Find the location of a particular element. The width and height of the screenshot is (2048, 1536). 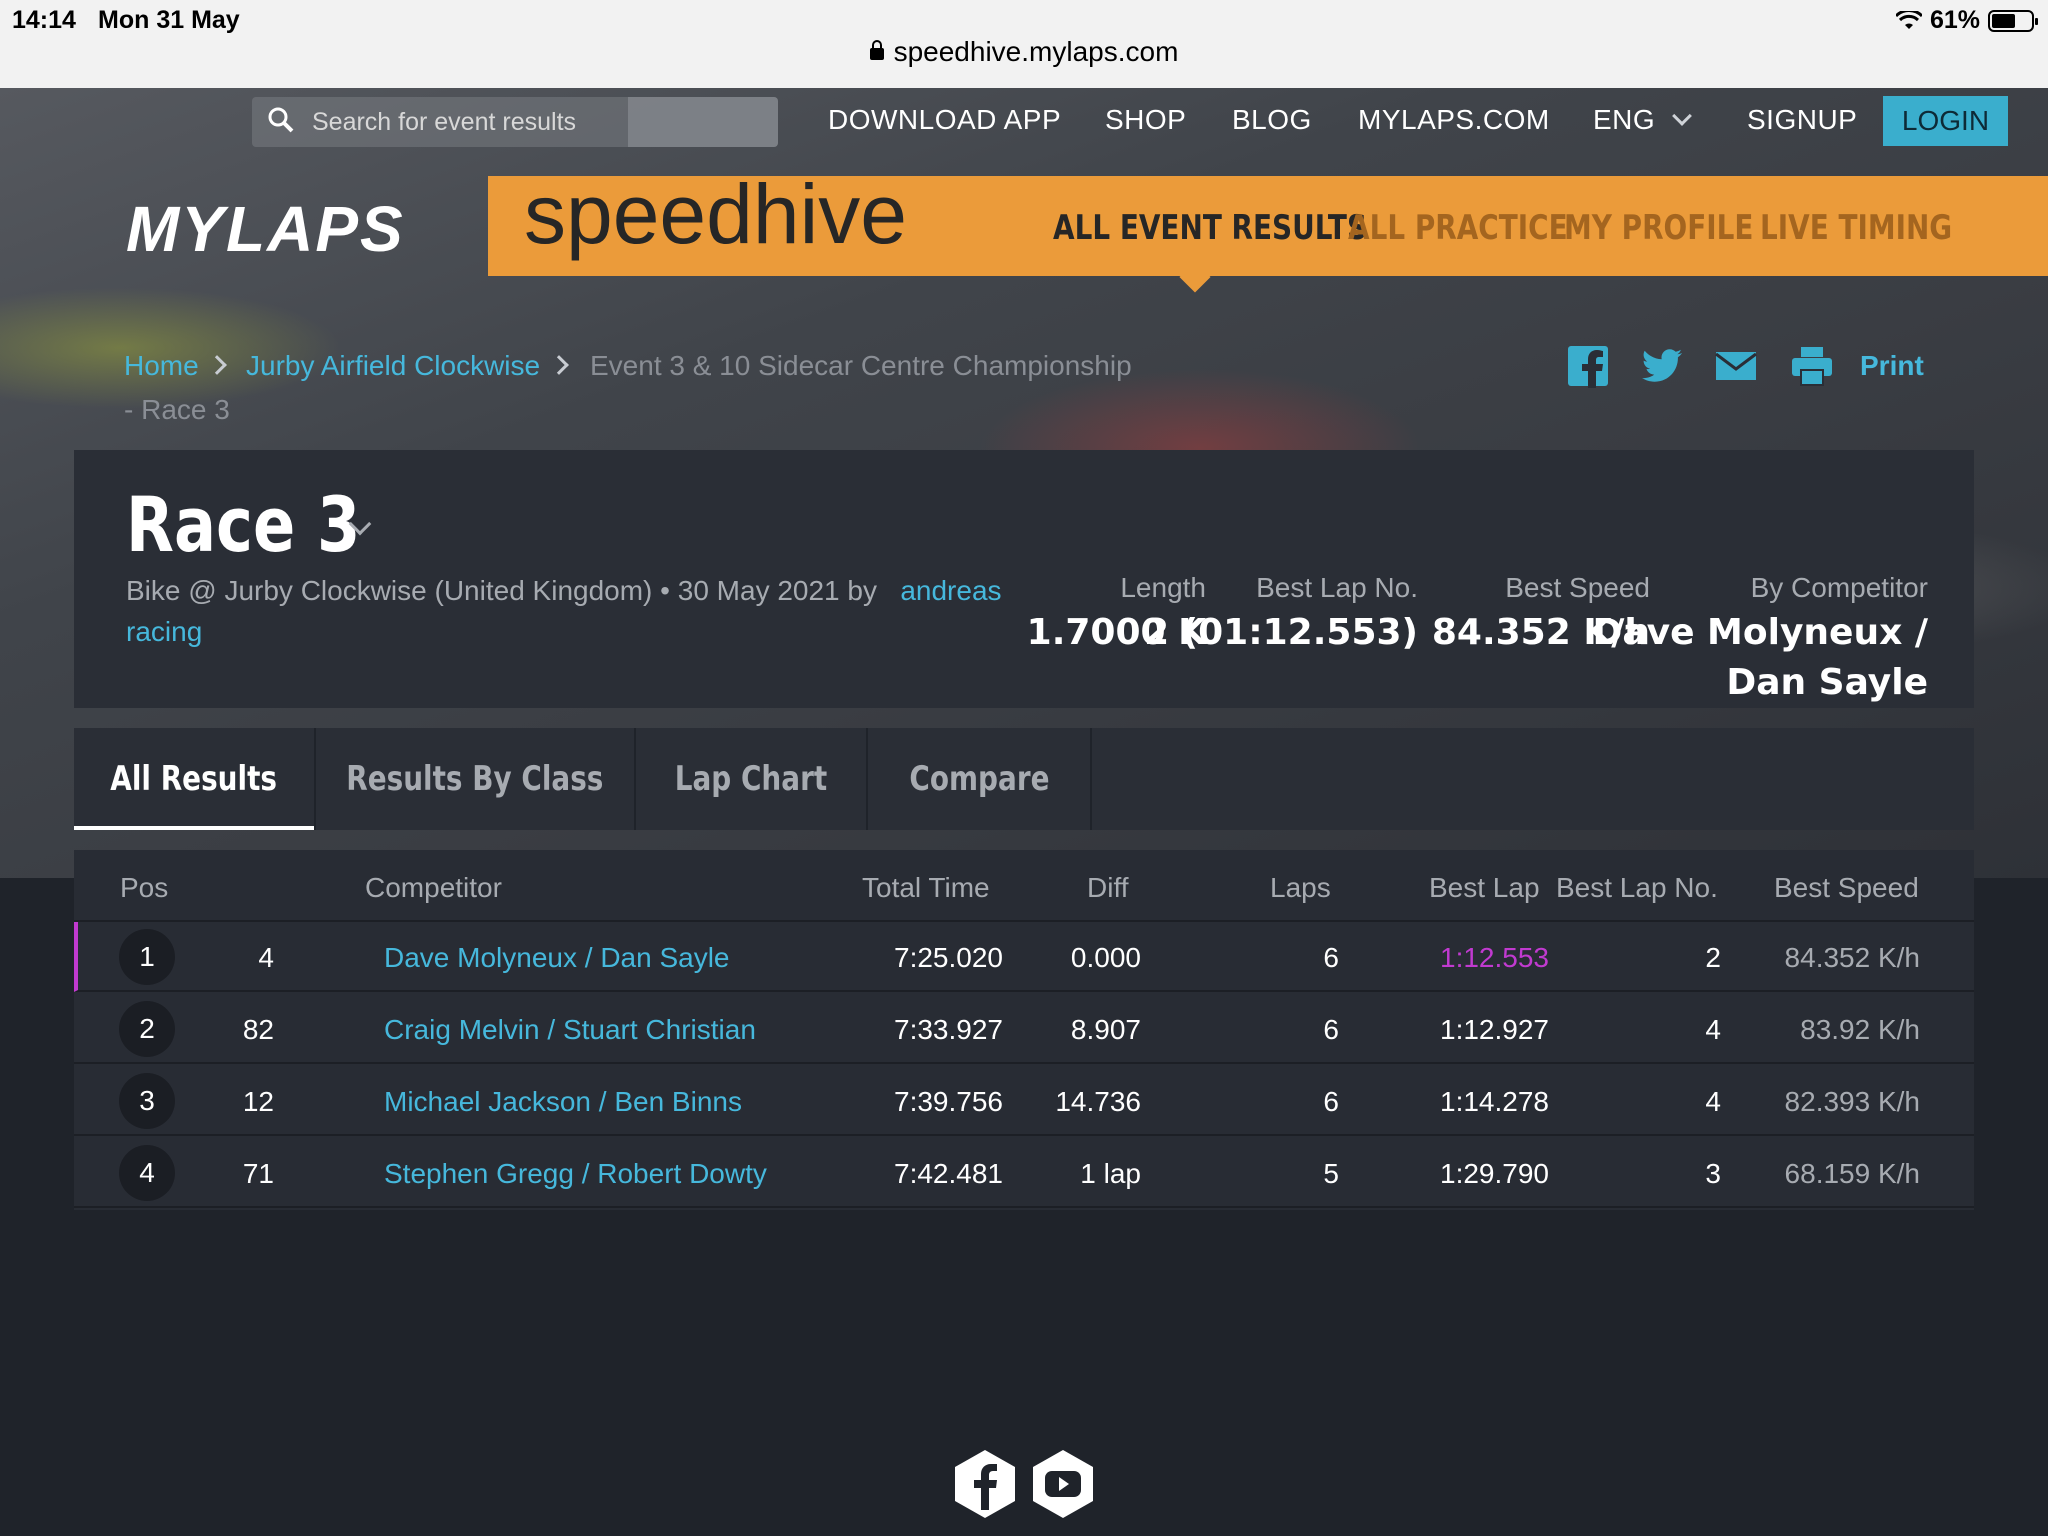

competitor-link: Michael Jackson / Ben Binns is located at coordinates (563, 1102).